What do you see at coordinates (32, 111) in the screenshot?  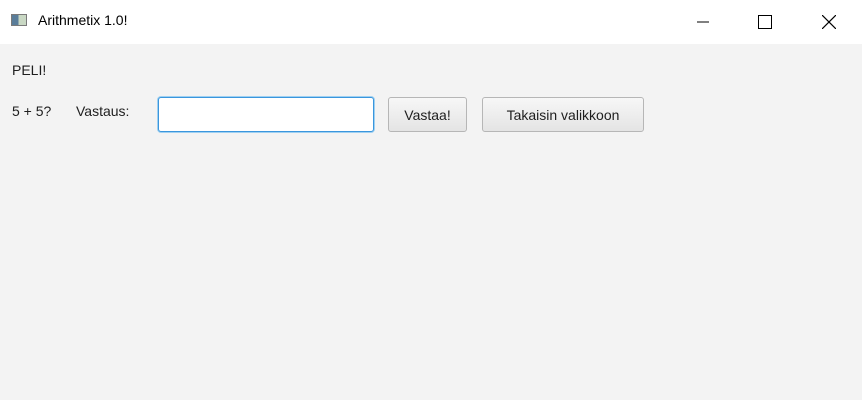 I see `question-text: 5 + 5?` at bounding box center [32, 111].